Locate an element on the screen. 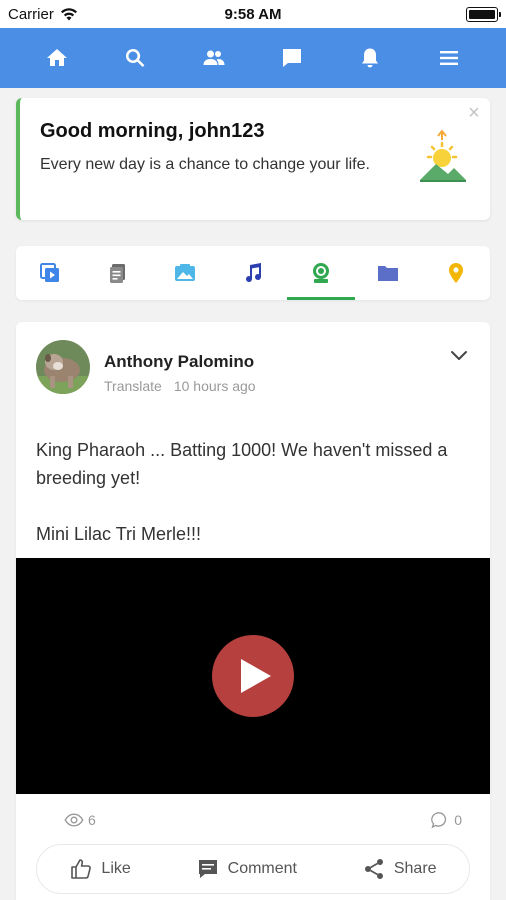 This screenshot has height=900, width=506. messages-icon is located at coordinates (292, 58).